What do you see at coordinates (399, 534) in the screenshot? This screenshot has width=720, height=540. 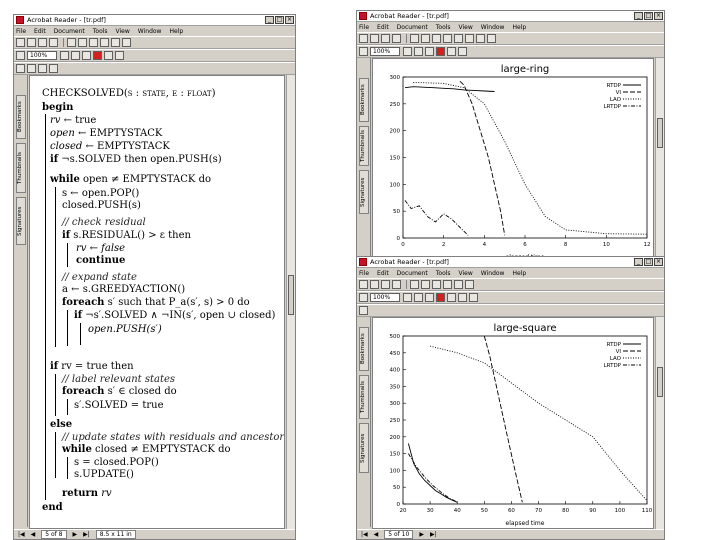 I see `page-indicator: 5 of 10` at bounding box center [399, 534].